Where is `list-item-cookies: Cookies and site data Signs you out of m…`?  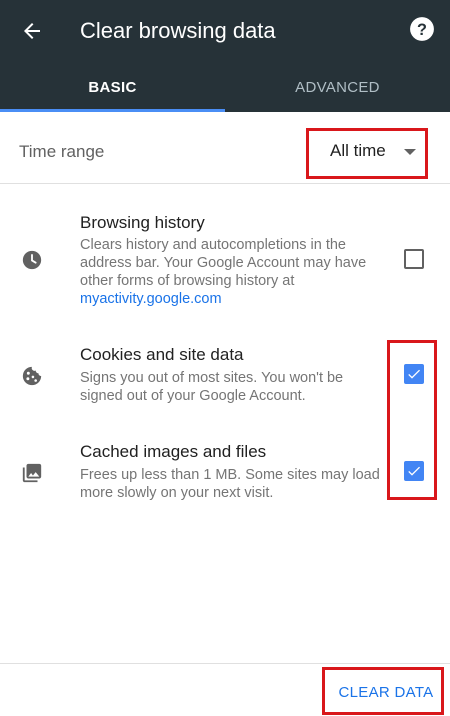
list-item-cookies: Cookies and site data Signs you out of m… is located at coordinates (225, 379).